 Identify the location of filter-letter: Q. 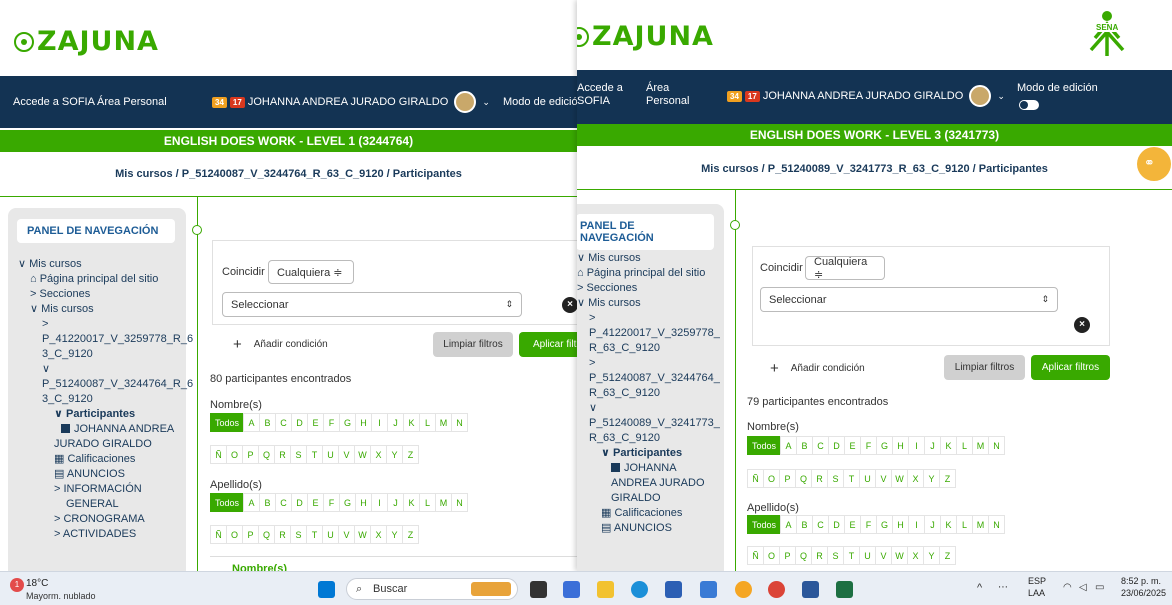
(266, 454).